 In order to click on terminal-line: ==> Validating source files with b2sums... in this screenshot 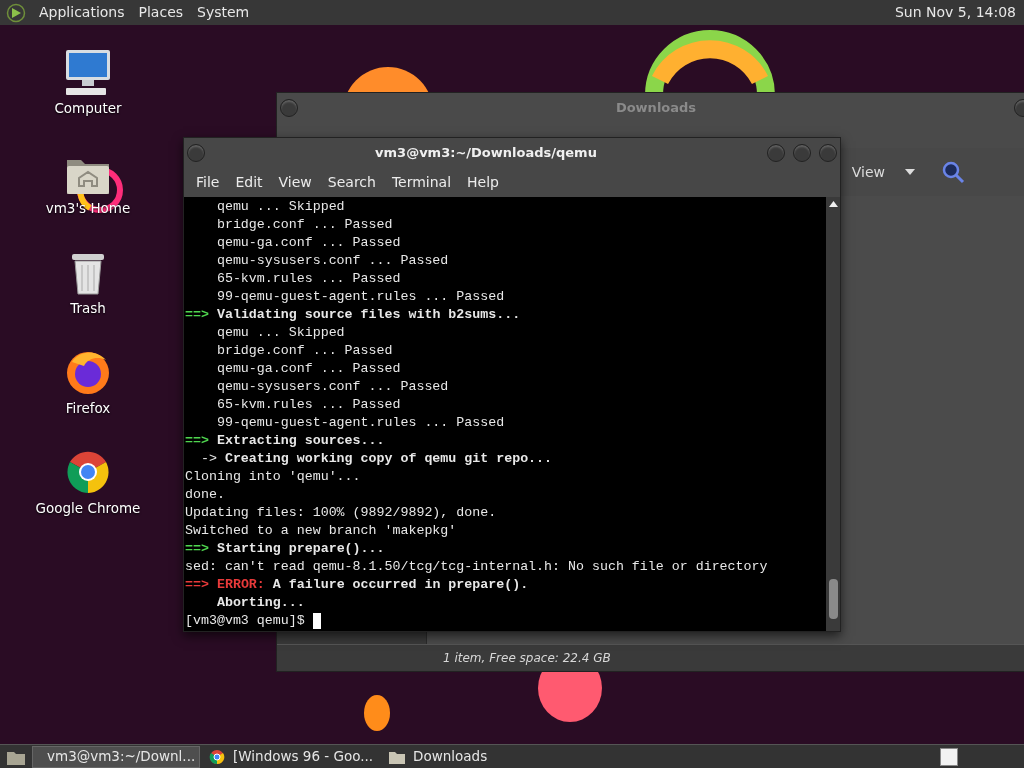, I will do `click(353, 315)`.